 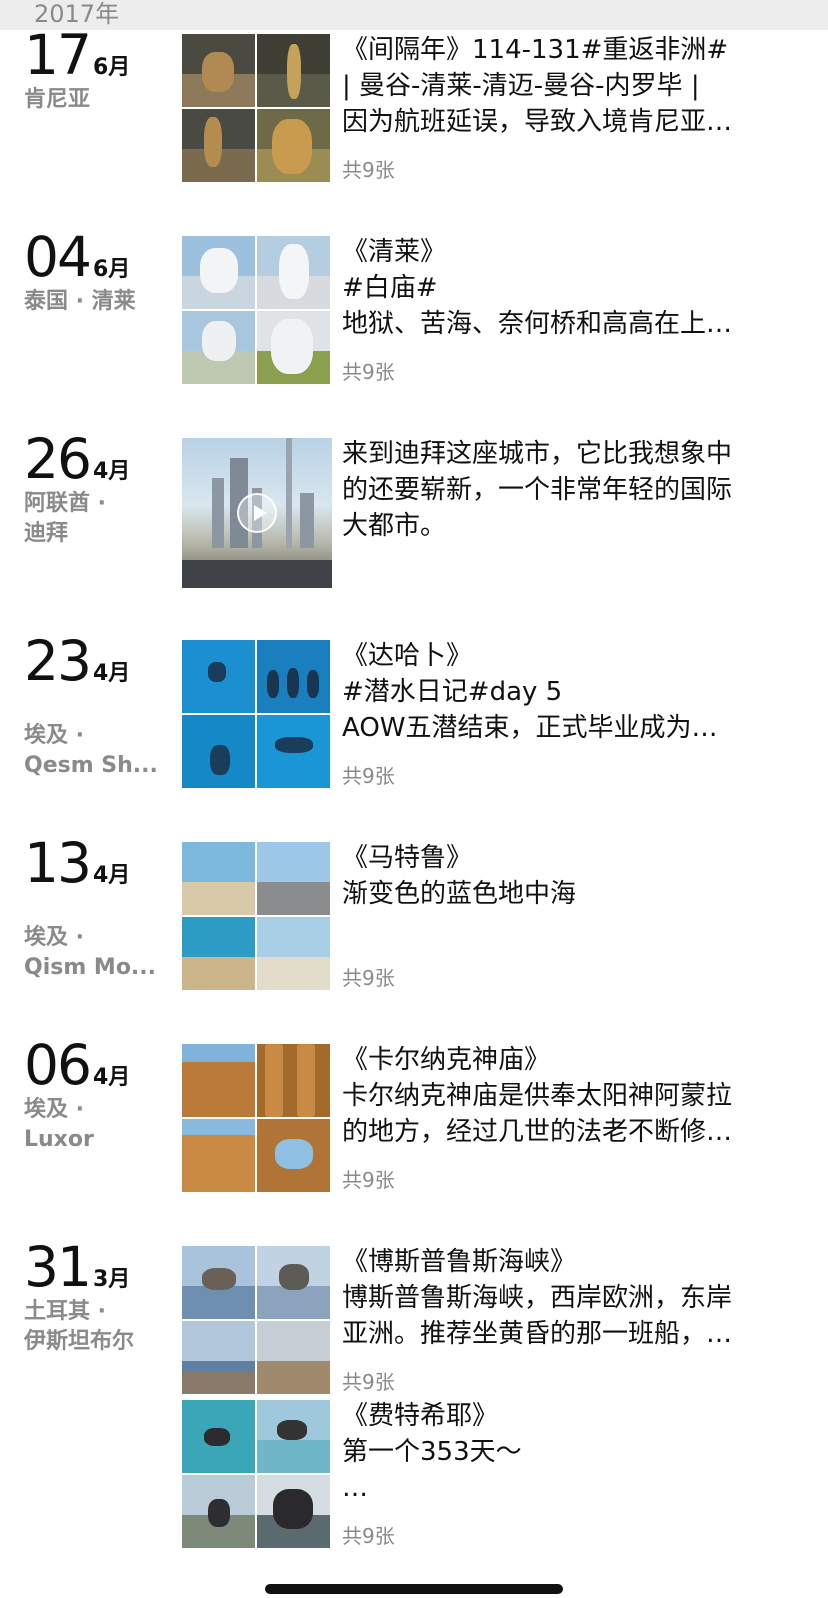 What do you see at coordinates (218, 347) in the screenshot?
I see `white-temple-reflection-photo` at bounding box center [218, 347].